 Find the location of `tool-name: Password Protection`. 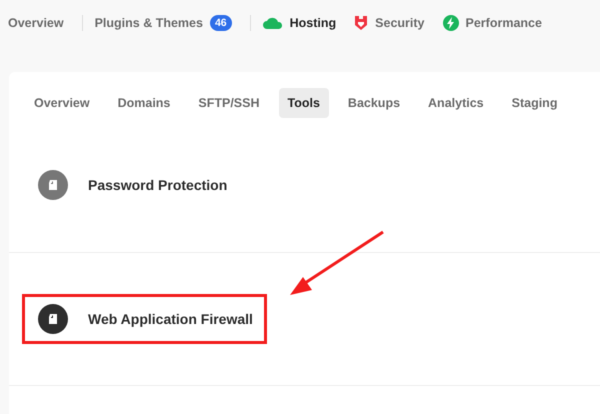

tool-name: Password Protection is located at coordinates (158, 185).